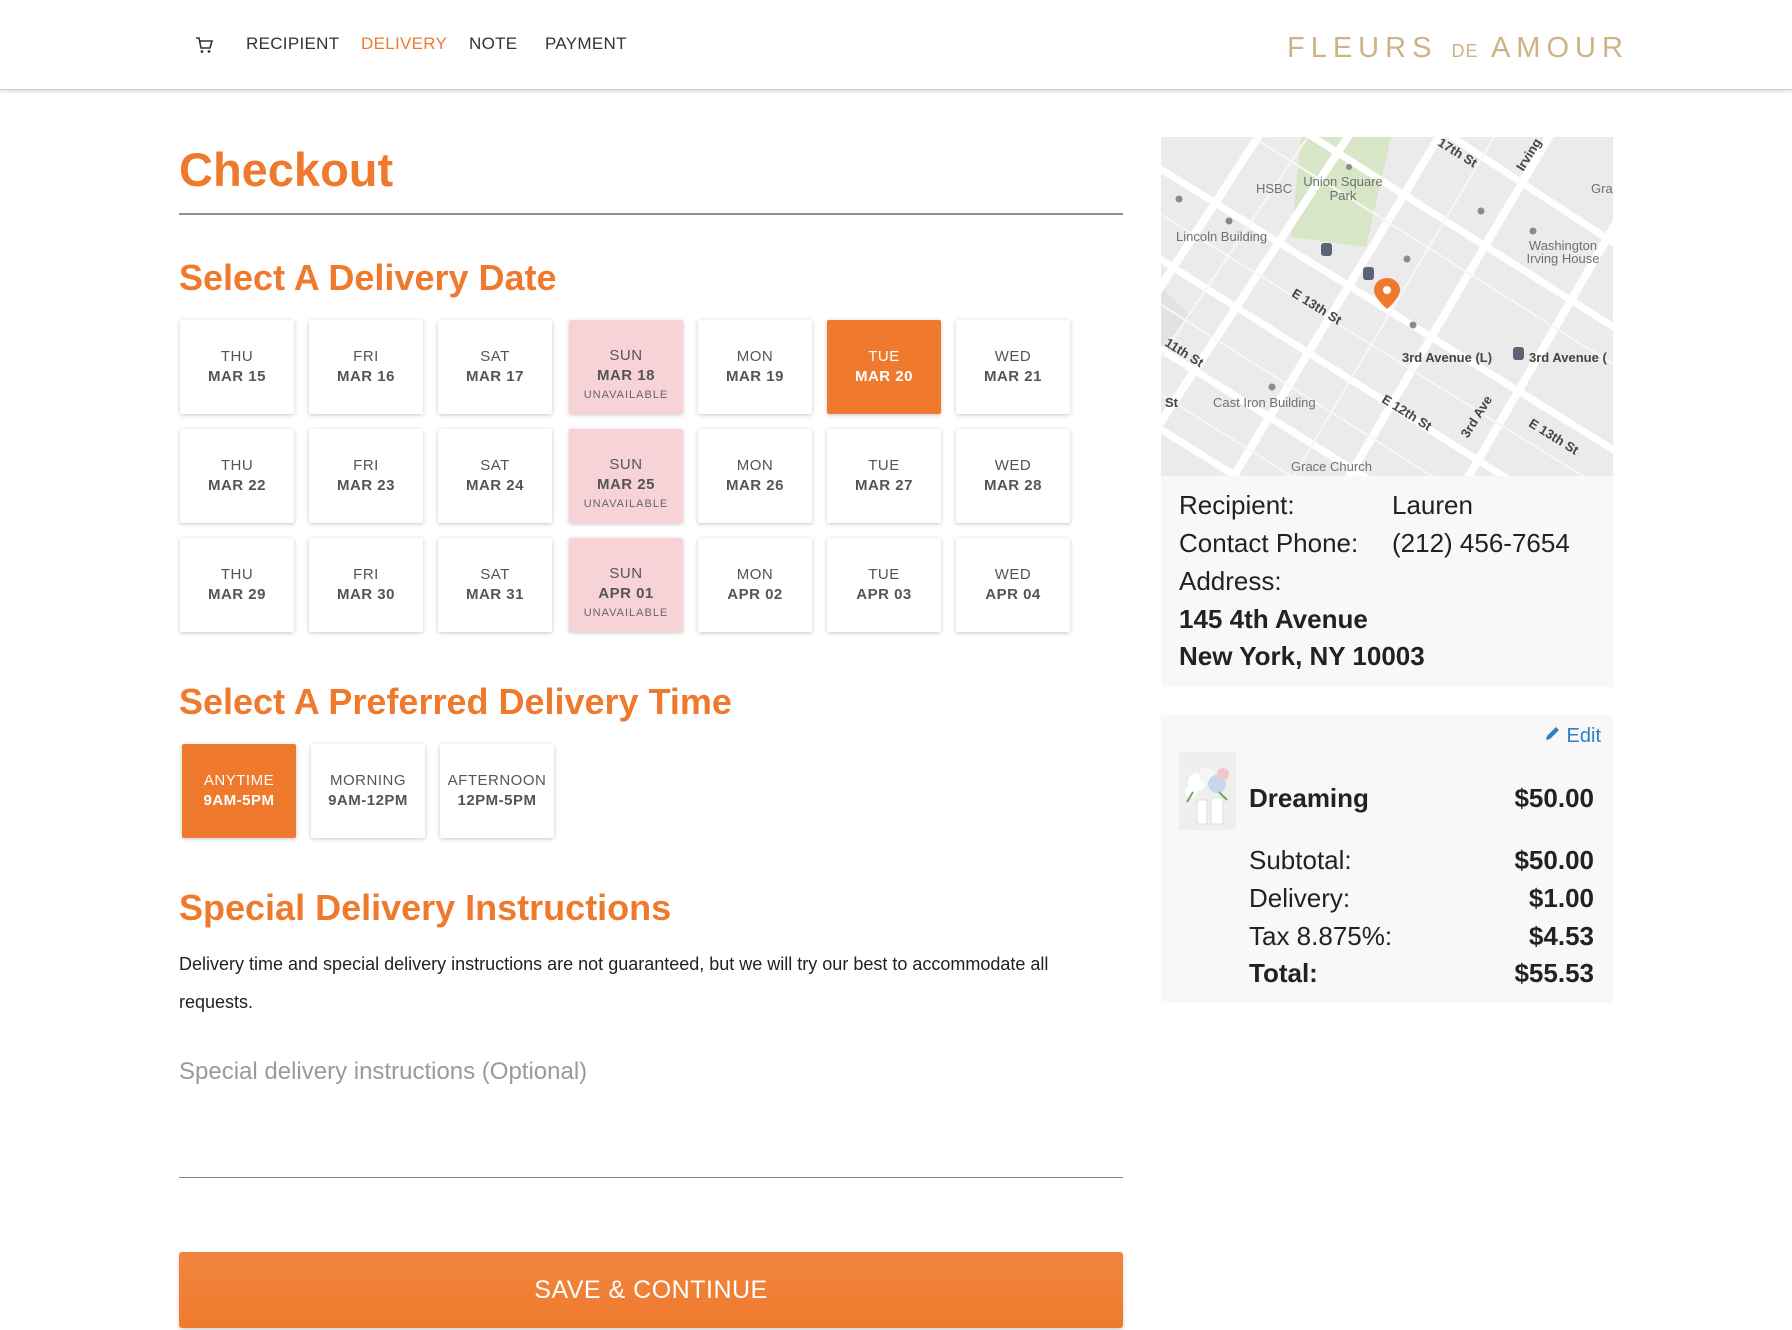  What do you see at coordinates (755, 476) in the screenshot?
I see `date-option: MON MAR 26` at bounding box center [755, 476].